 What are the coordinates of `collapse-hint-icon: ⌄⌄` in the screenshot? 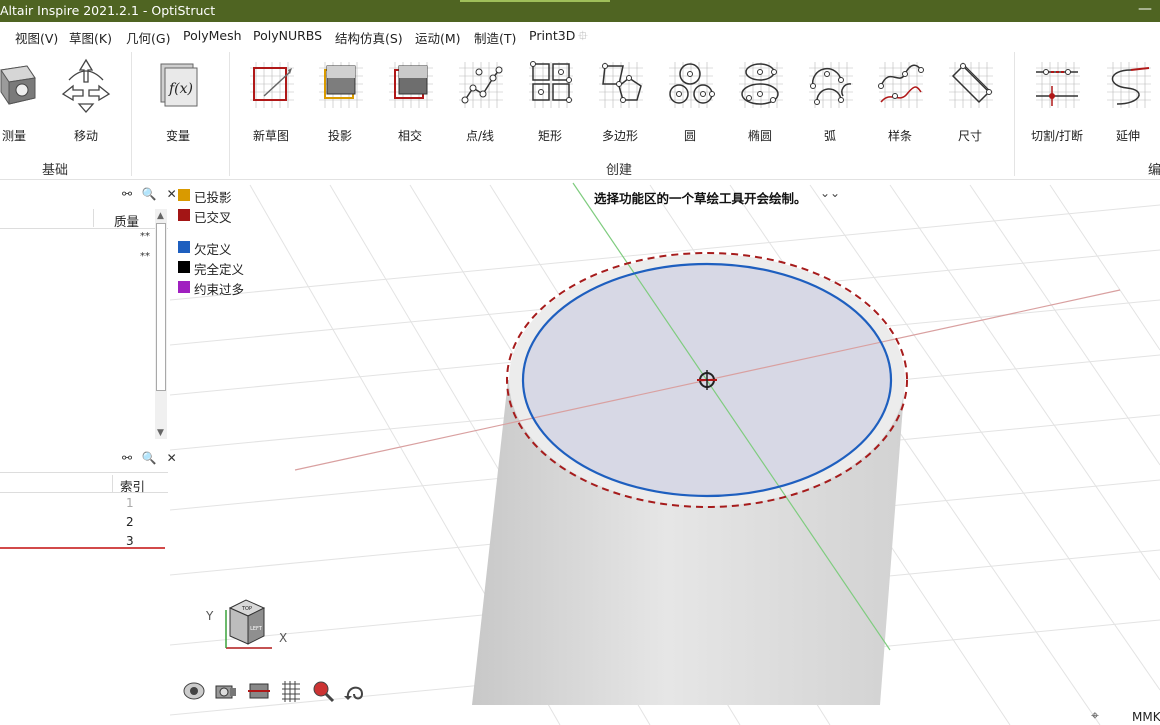 It's located at (830, 193).